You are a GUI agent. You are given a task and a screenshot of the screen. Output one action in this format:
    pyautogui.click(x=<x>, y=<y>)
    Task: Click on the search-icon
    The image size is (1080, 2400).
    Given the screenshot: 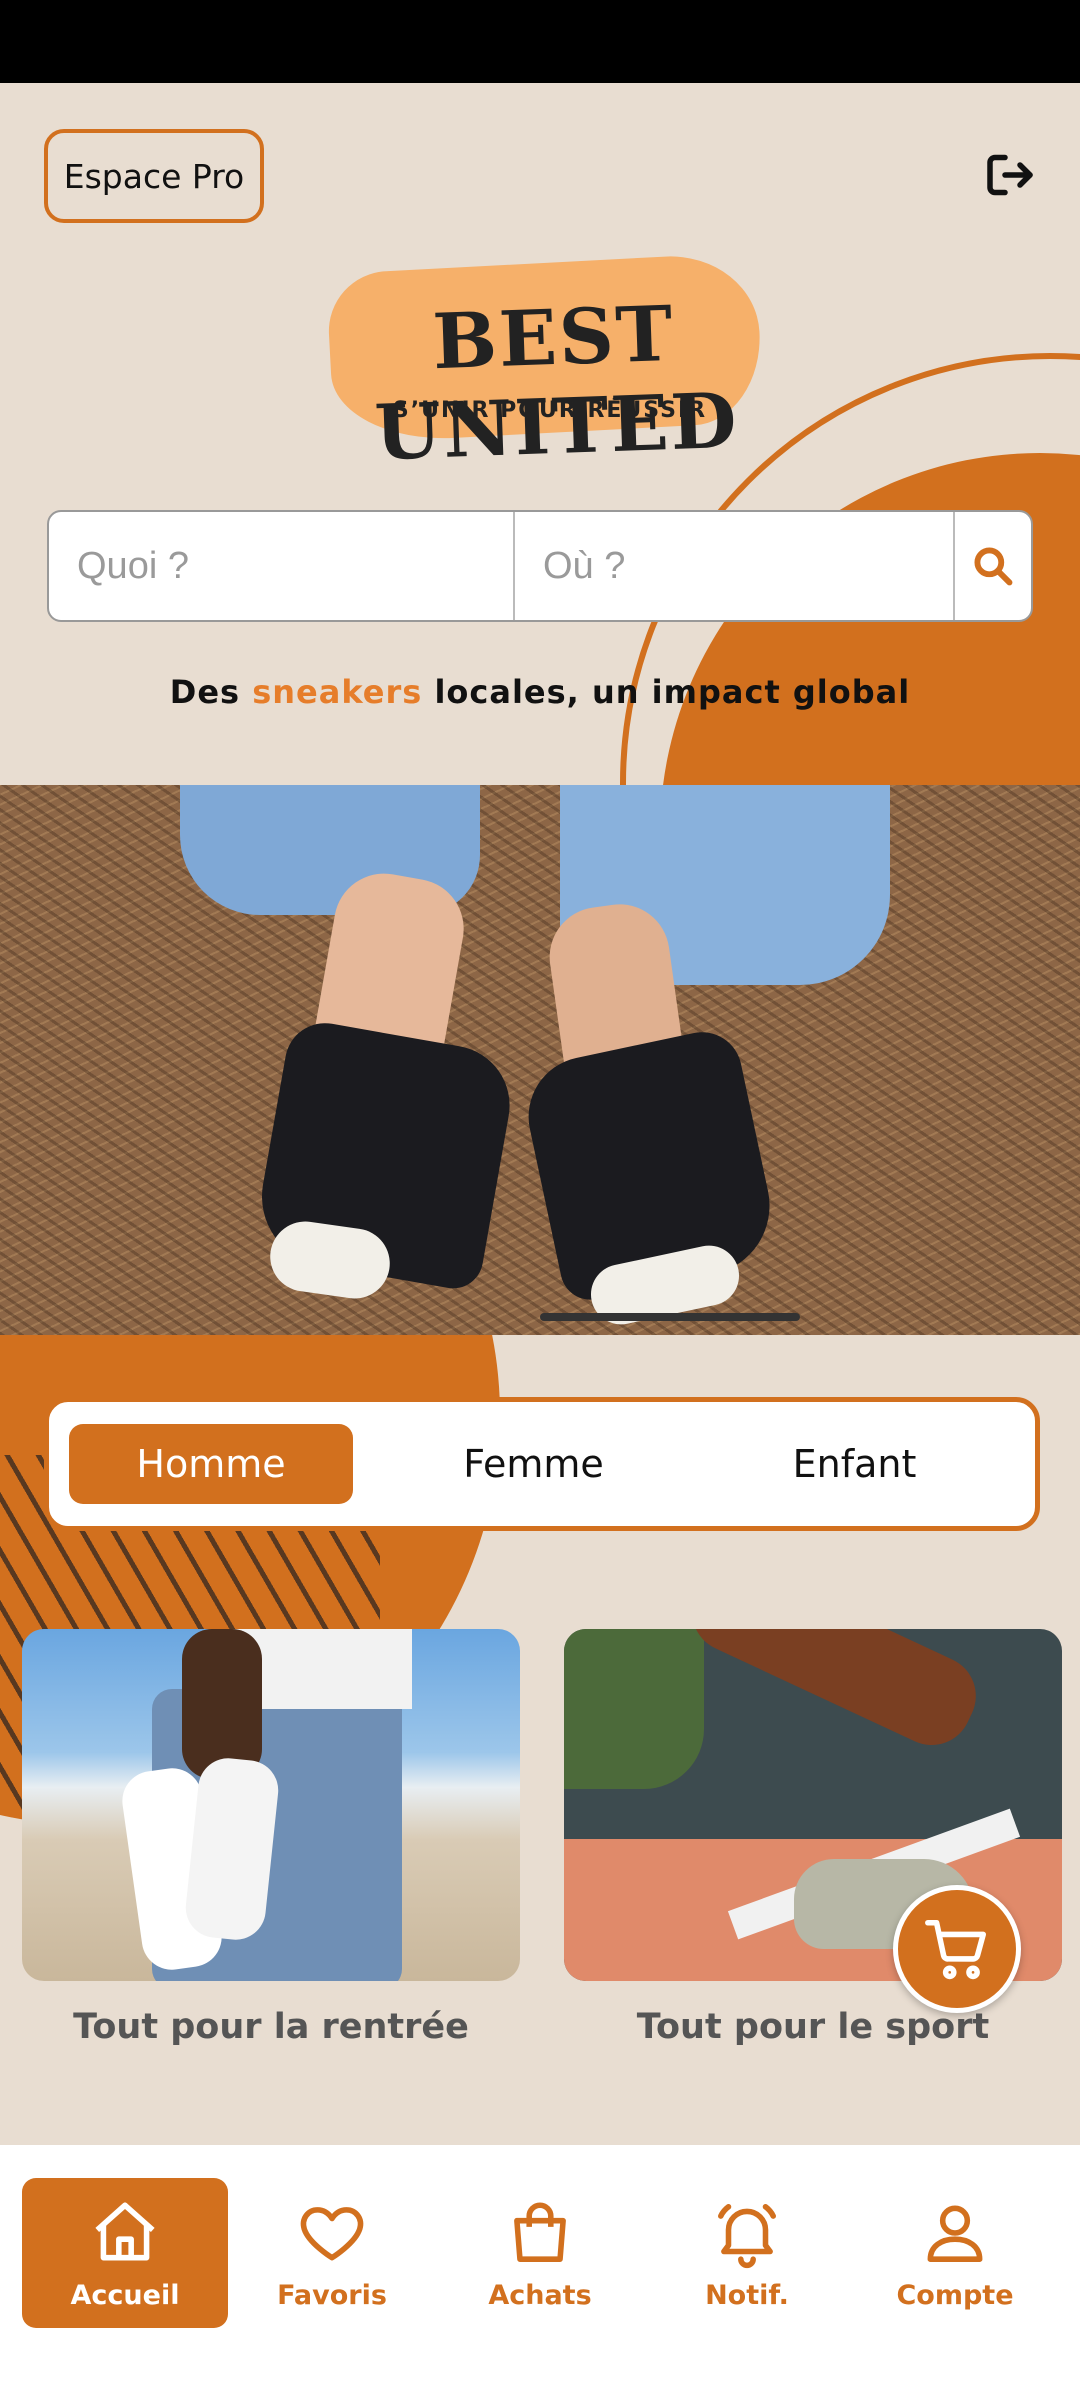 What is the action you would take?
    pyautogui.click(x=993, y=566)
    